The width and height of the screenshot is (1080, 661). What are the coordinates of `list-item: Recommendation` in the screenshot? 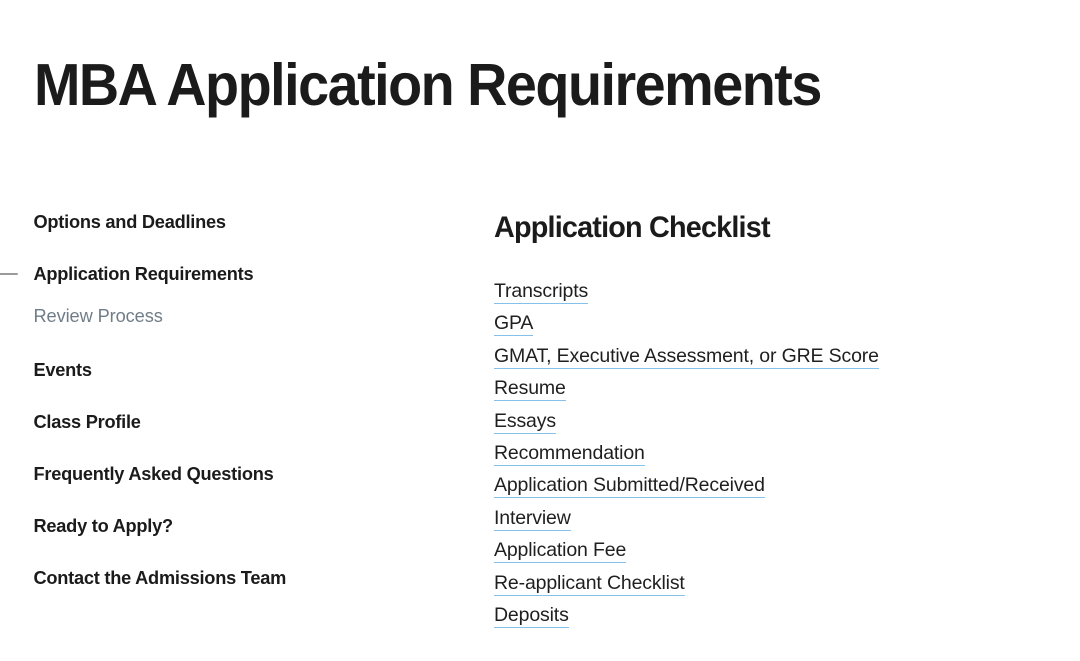 It's located at (774, 454).